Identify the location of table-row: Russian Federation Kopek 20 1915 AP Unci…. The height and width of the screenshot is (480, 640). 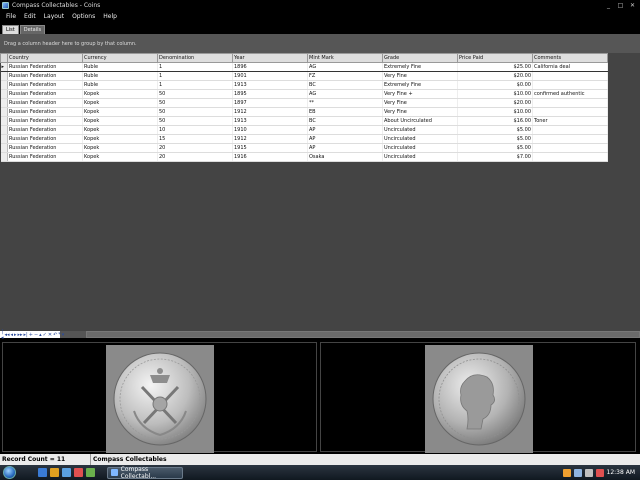
(304, 148).